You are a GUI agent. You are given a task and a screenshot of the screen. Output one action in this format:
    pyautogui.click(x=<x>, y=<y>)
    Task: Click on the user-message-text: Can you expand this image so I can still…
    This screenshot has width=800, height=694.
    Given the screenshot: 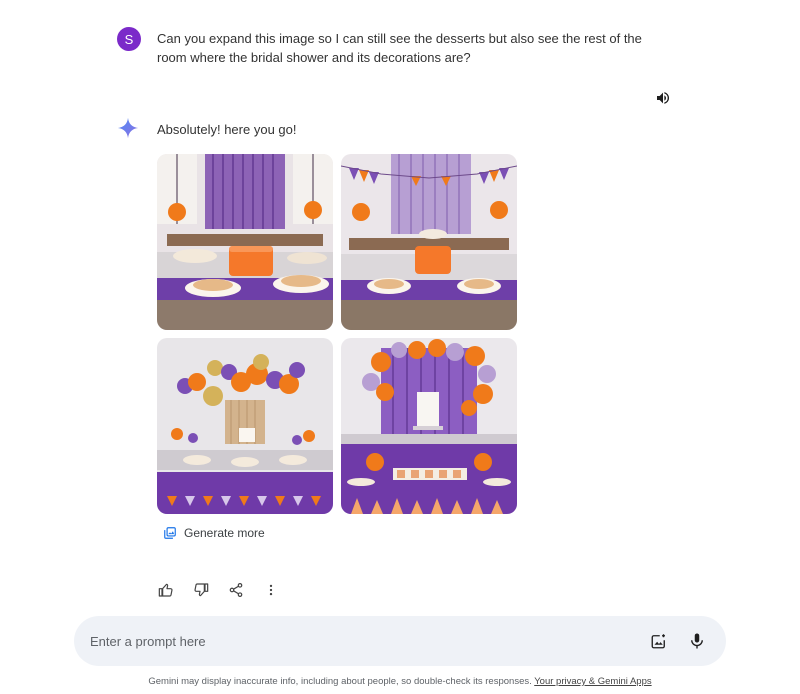 What is the action you would take?
    pyautogui.click(x=399, y=48)
    